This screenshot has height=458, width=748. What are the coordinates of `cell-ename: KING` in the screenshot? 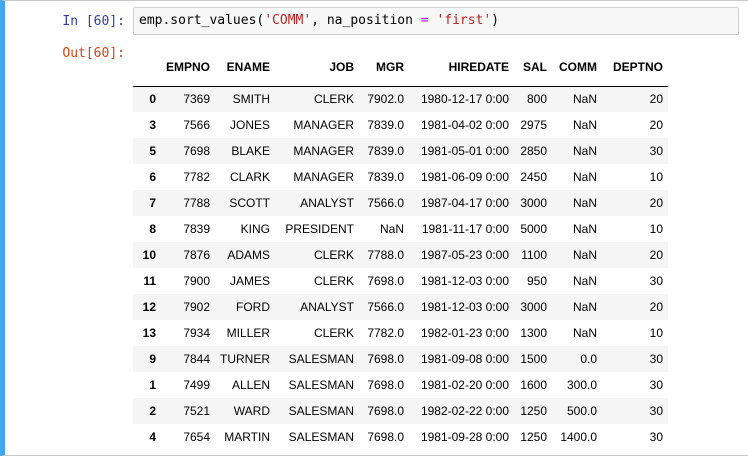 It's located at (255, 229).